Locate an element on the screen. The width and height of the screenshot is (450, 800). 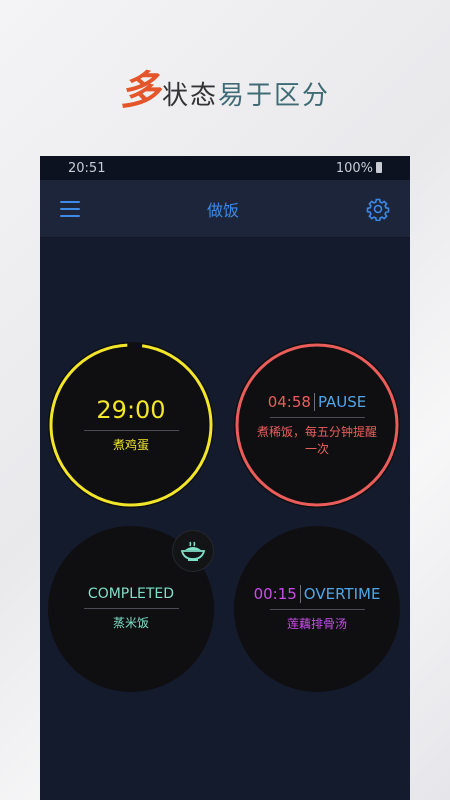
timer-3-state-row: COMPLETED is located at coordinates (131, 594).